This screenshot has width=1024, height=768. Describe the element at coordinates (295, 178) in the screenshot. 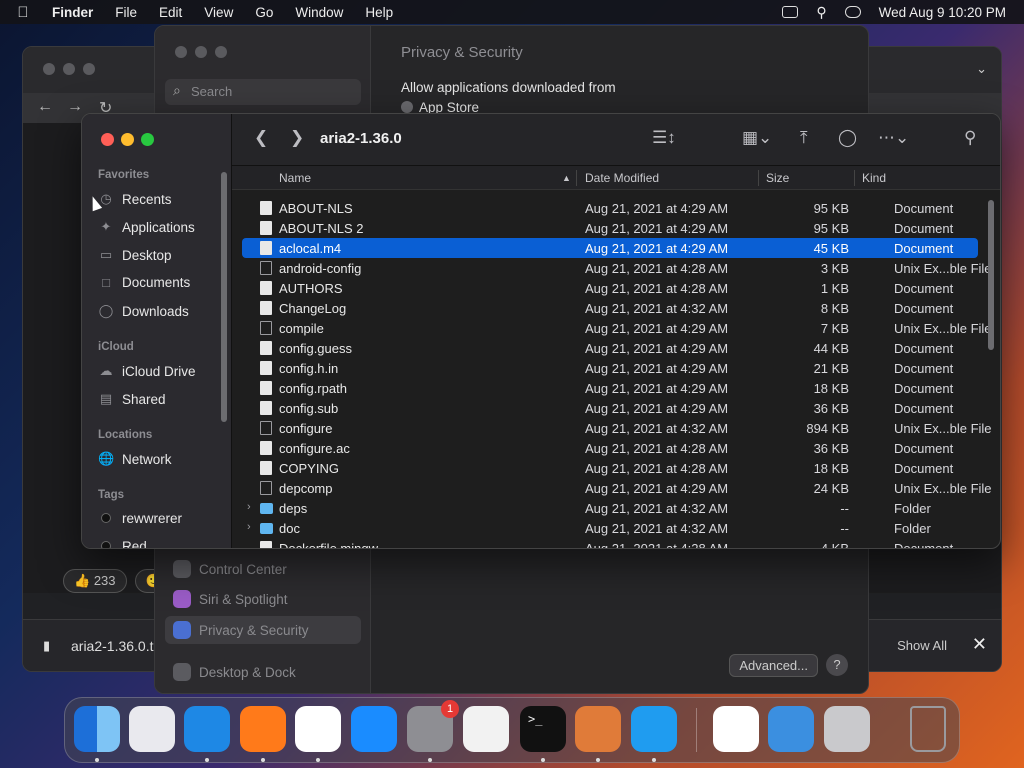

I see `column-name: Name` at that location.